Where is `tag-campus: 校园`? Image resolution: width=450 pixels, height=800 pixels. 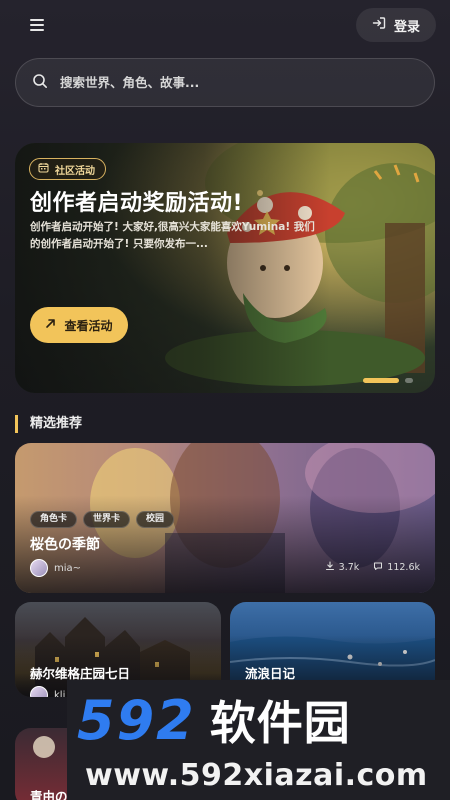 tag-campus: 校园 is located at coordinates (155, 519).